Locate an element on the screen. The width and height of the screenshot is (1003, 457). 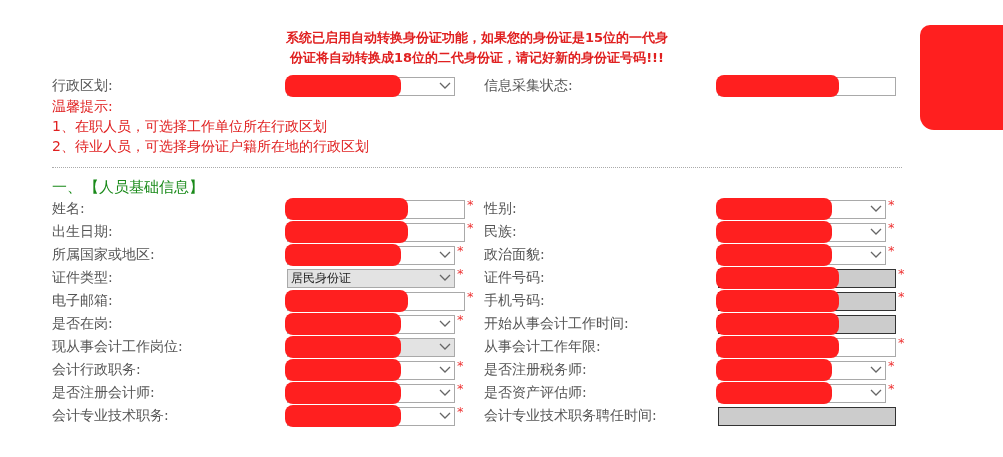
field-label: 会计专业技术职务聘任时间: is located at coordinates (571, 416).